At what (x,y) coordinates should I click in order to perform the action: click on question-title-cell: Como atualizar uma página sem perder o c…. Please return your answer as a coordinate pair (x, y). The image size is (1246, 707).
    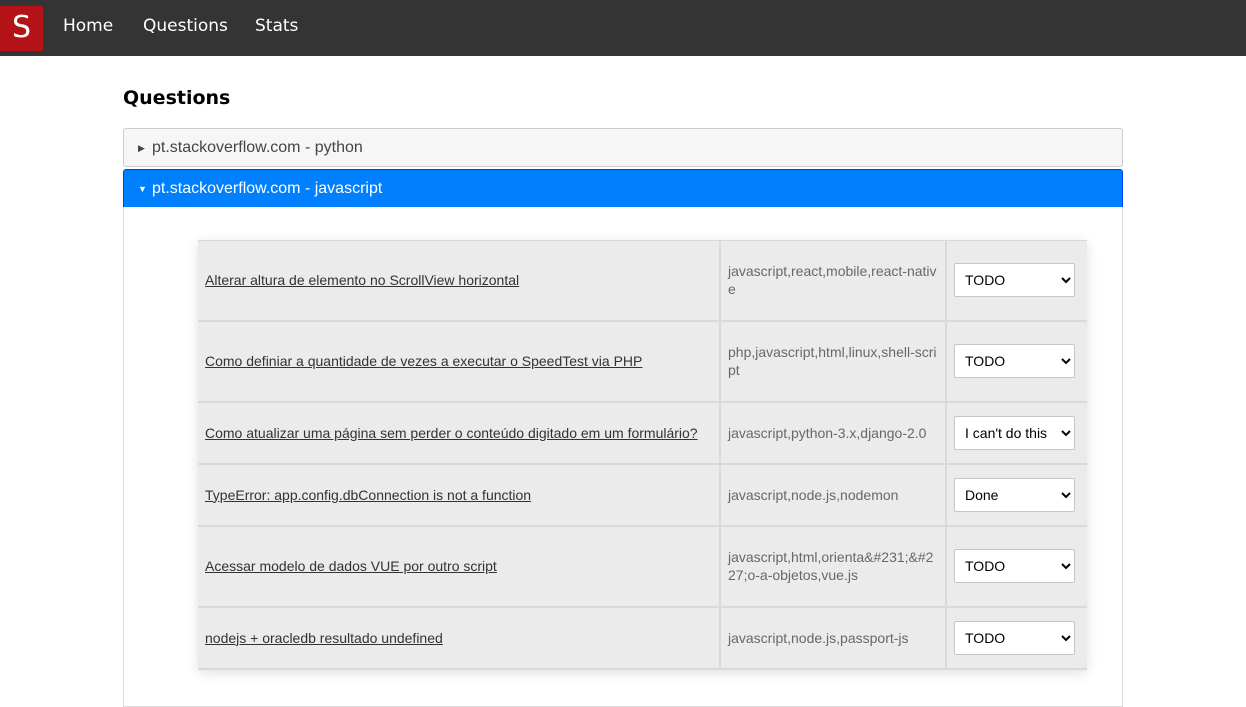
    Looking at the image, I should click on (459, 433).